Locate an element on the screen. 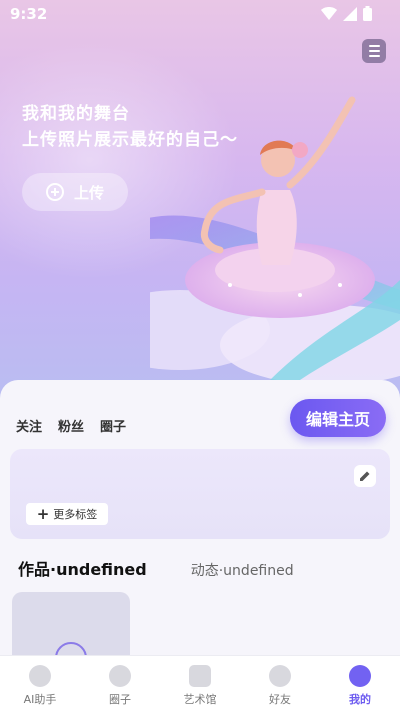  content-tabs: 作品·undefined 动态·undefined is located at coordinates (156, 568).